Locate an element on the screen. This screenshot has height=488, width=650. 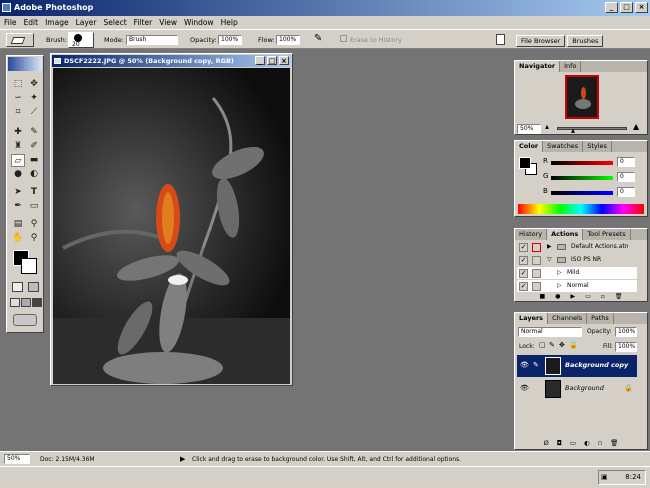
jump-to-imageready-icon is located at coordinates (25, 320).